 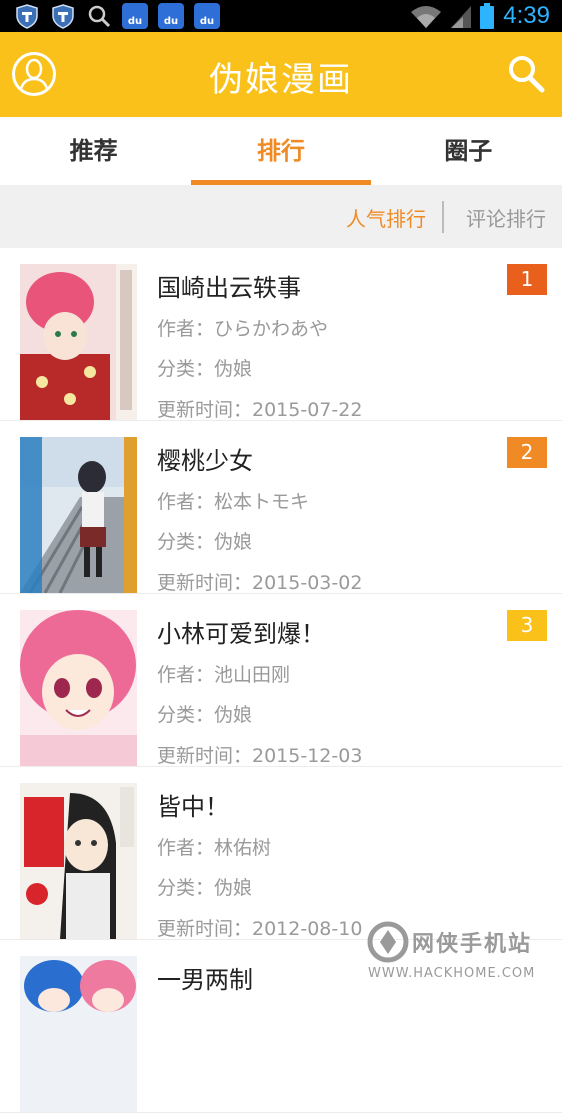 I want to click on comic-updated: 更新时间：2012-08-10, so click(x=260, y=929).